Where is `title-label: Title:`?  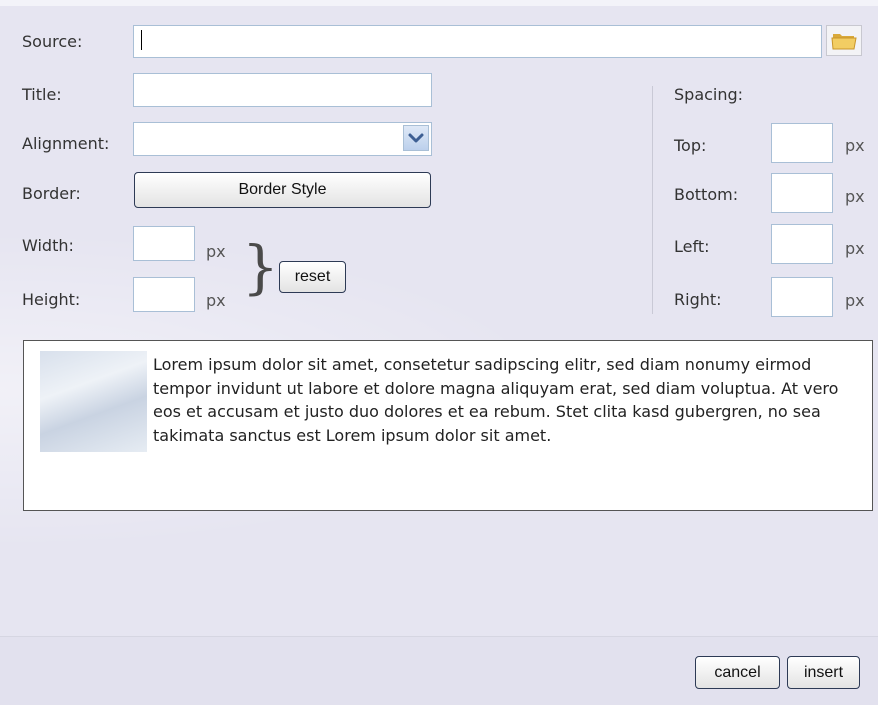 title-label: Title: is located at coordinates (42, 94).